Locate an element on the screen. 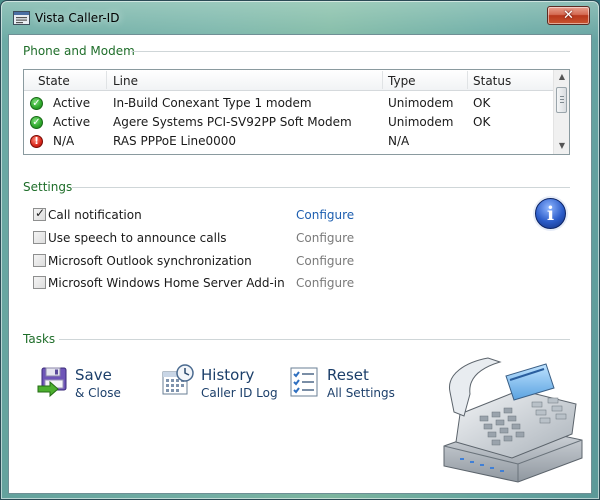 The width and height of the screenshot is (600, 500). column-header-line: Line is located at coordinates (125, 80).